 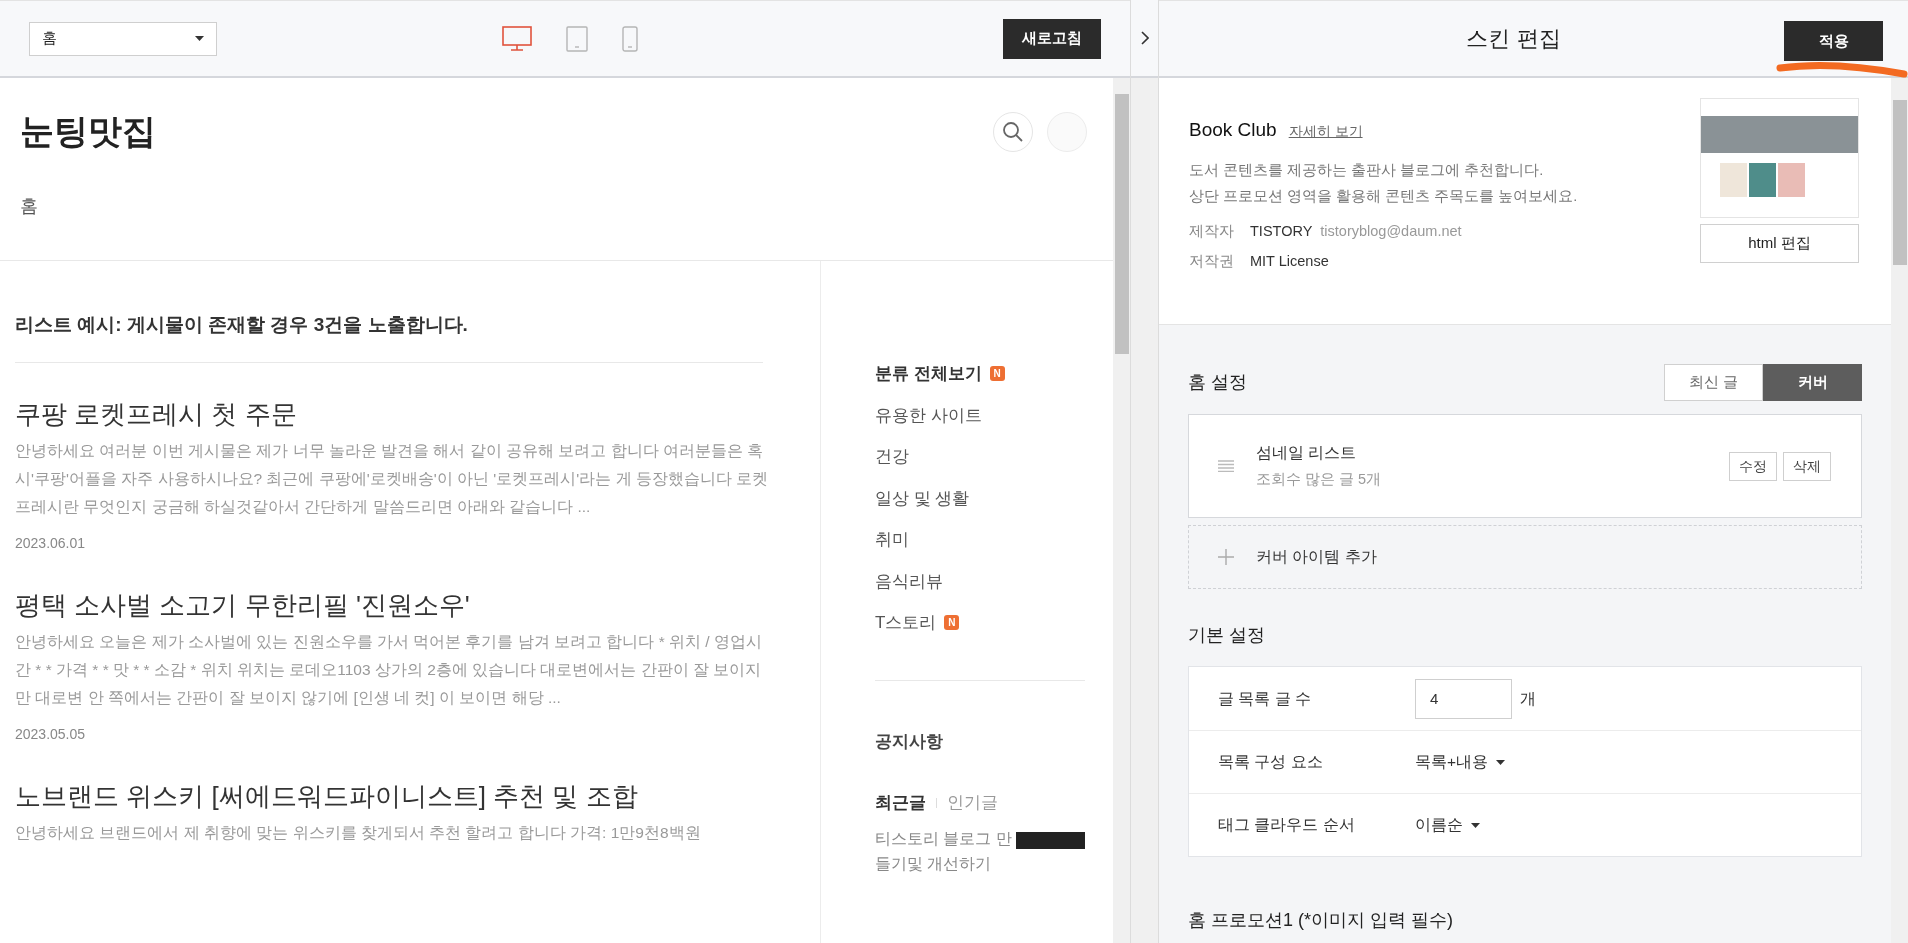 I want to click on category-link: 음식리뷰, so click(x=909, y=581).